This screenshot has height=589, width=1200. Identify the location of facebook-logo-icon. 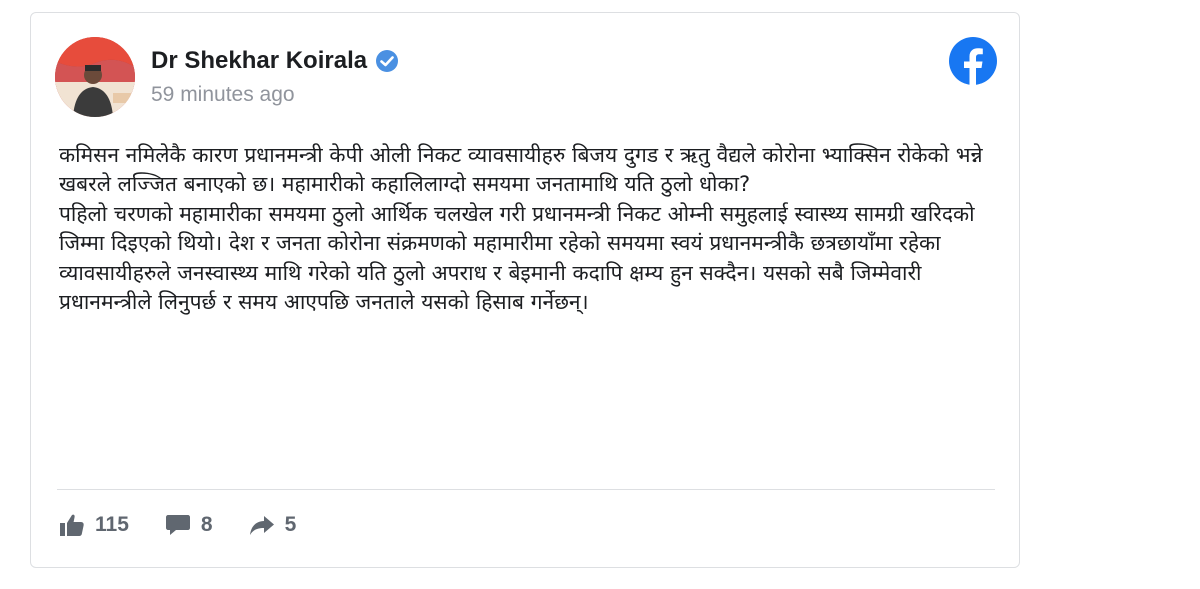
(973, 61).